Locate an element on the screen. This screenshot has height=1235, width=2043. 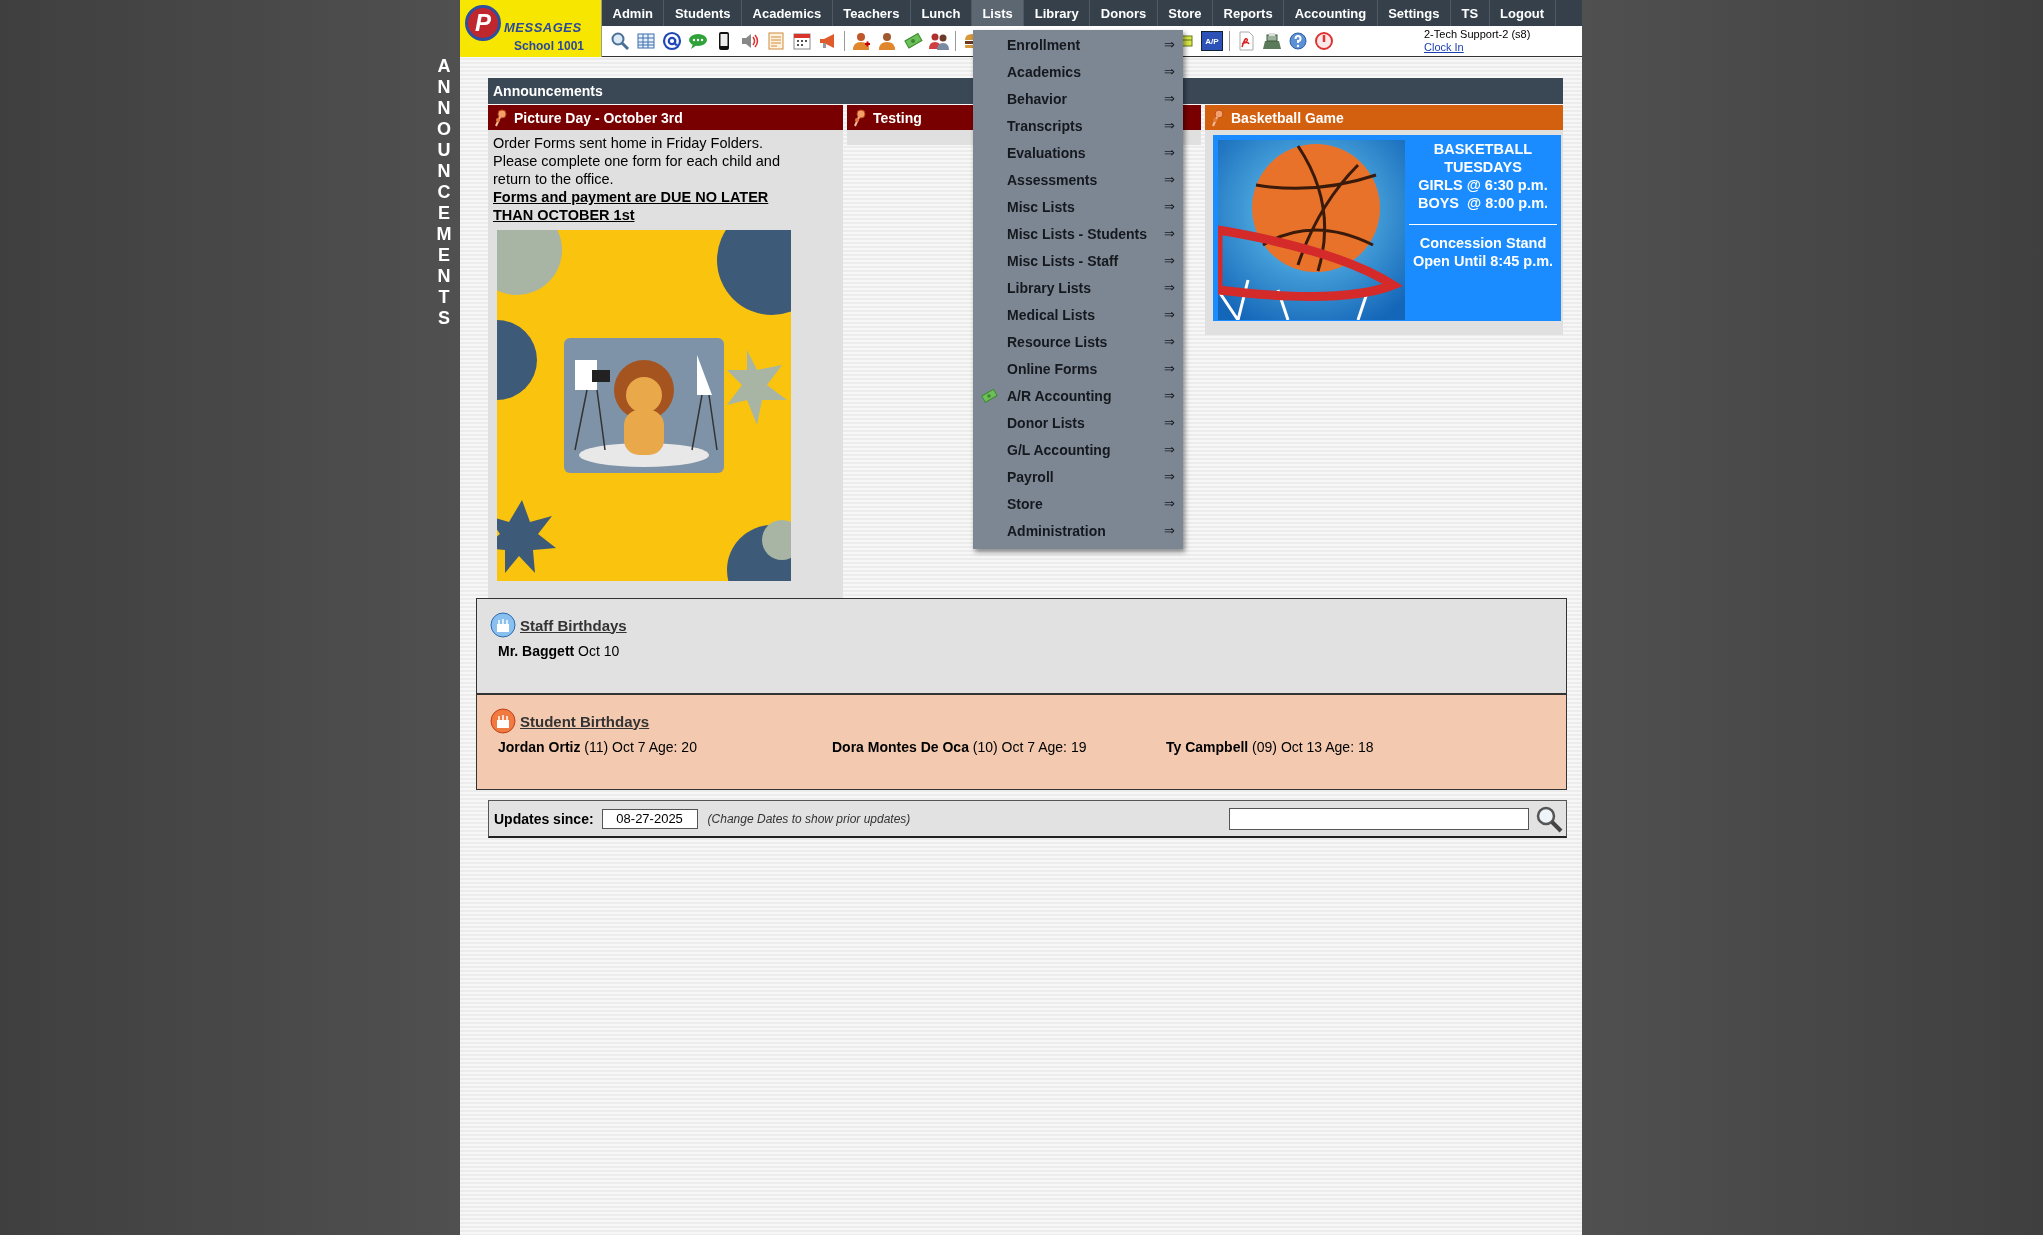
calendar-icon is located at coordinates (802, 41).